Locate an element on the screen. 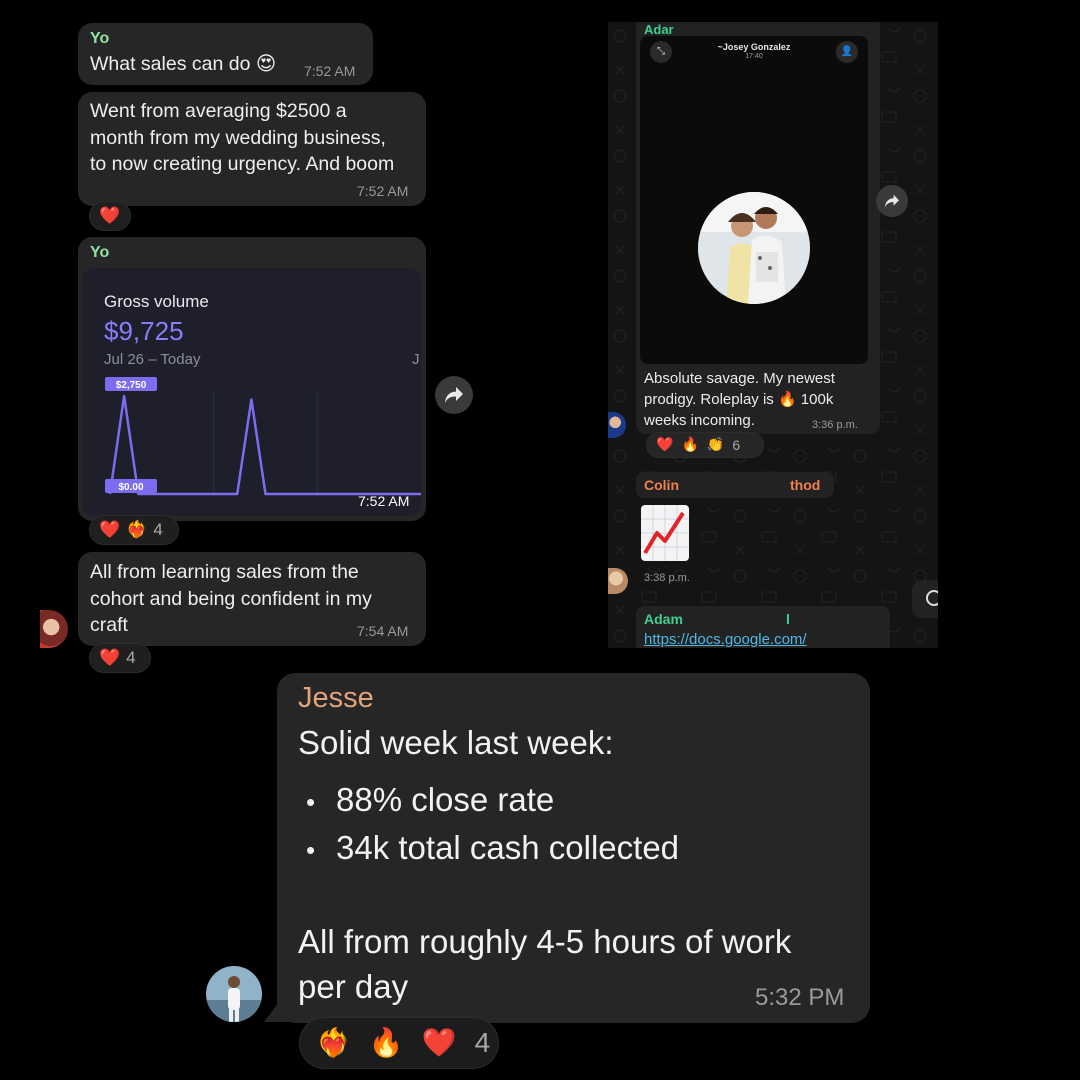 This screenshot has height=1080, width=1080. svg-text: $0.00 is located at coordinates (130, 487).